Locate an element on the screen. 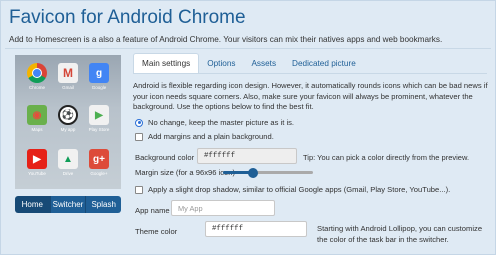  app-gmail: M Gmail is located at coordinates (68, 76).